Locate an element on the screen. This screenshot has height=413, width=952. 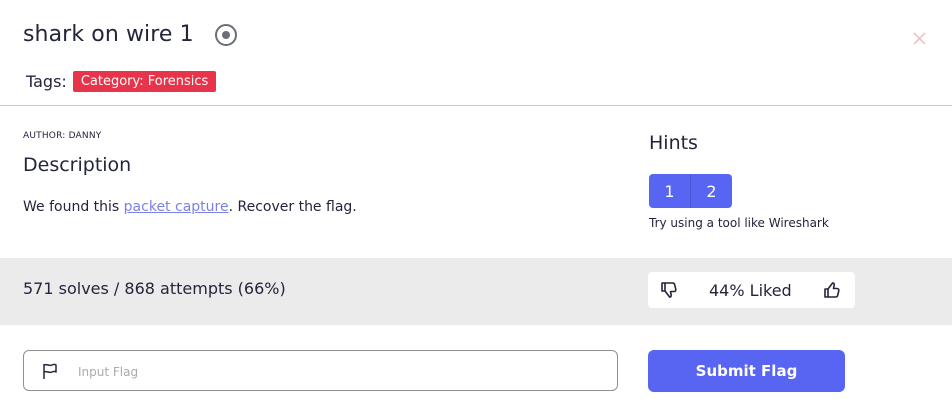
hint-text: Try using a tool like Wireshark is located at coordinates (739, 223).